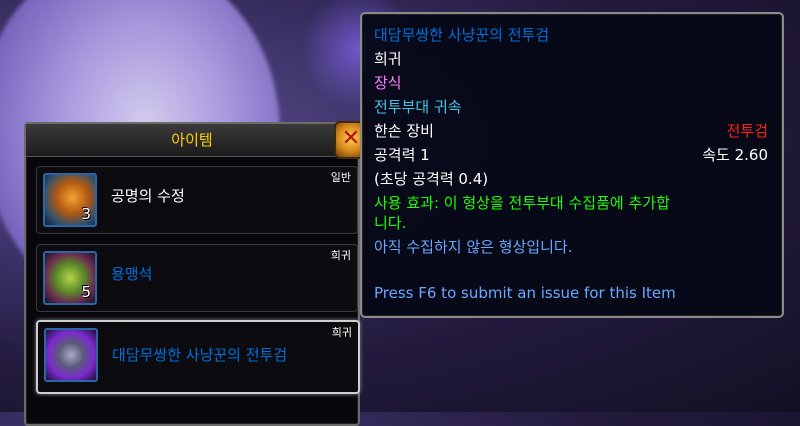  I want to click on tooltip-use-effect-cont: 니다., so click(390, 223).